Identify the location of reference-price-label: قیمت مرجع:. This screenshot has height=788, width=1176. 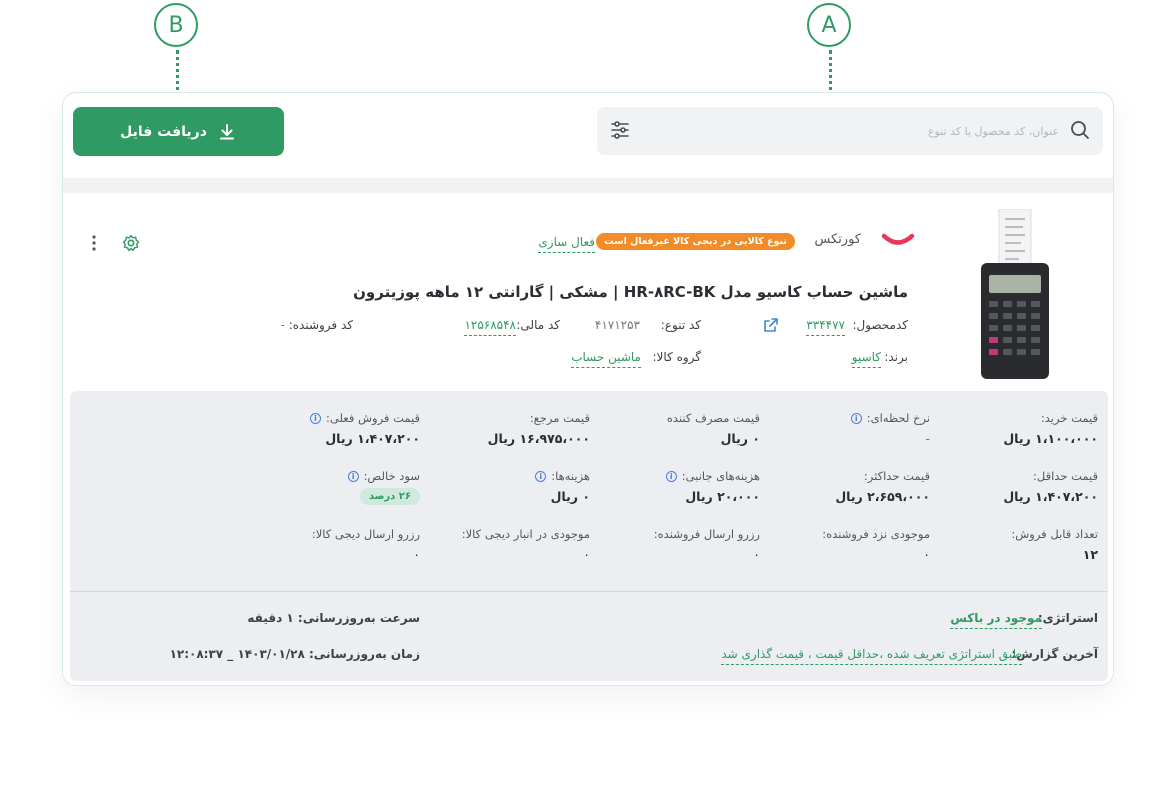
(559, 418).